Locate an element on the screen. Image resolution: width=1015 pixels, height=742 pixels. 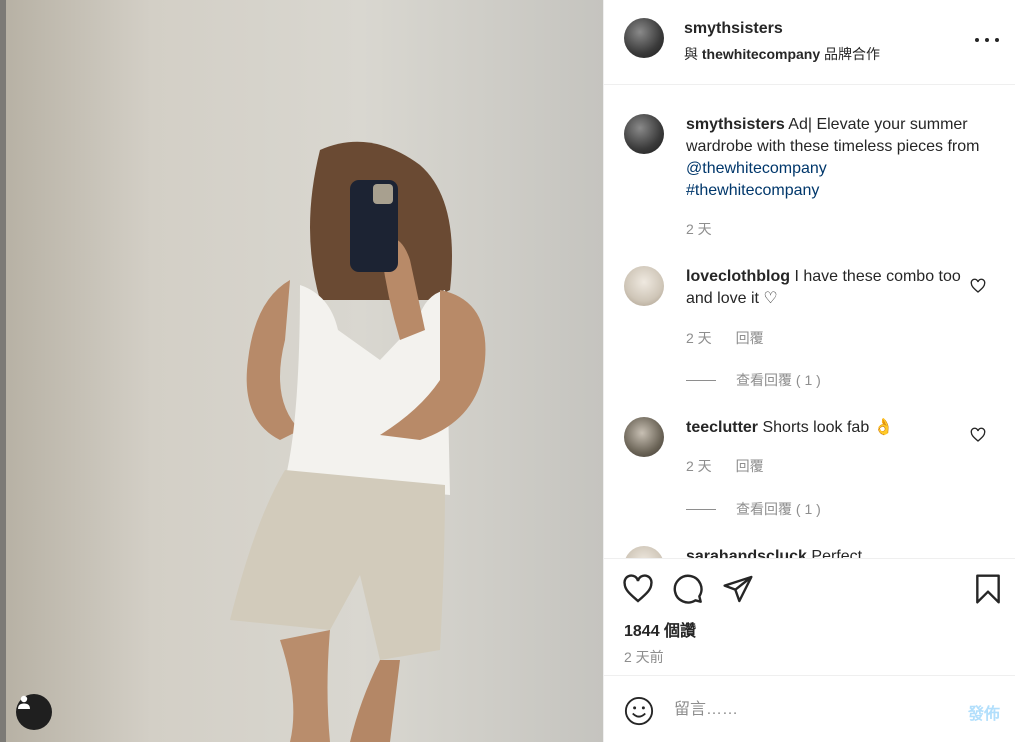
caption-avatar is located at coordinates (644, 134).